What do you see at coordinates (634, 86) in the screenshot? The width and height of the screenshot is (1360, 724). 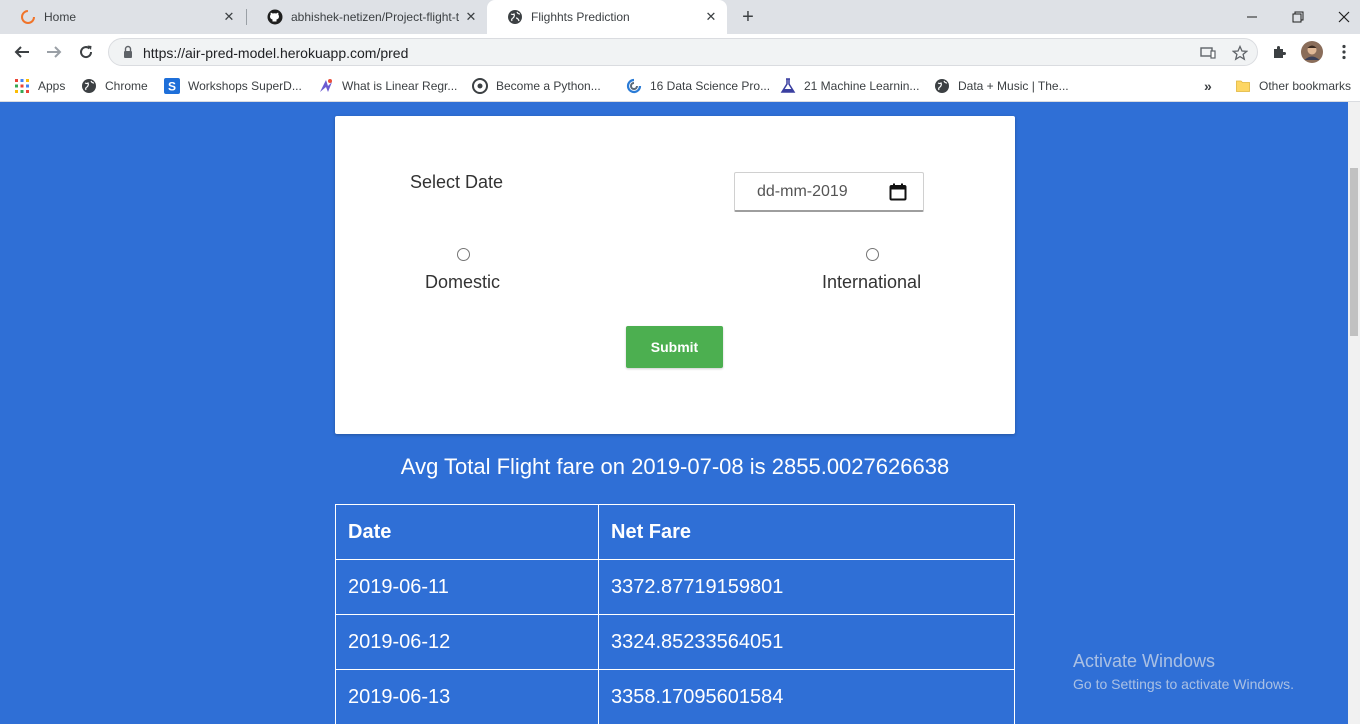 I see `spiral-icon` at bounding box center [634, 86].